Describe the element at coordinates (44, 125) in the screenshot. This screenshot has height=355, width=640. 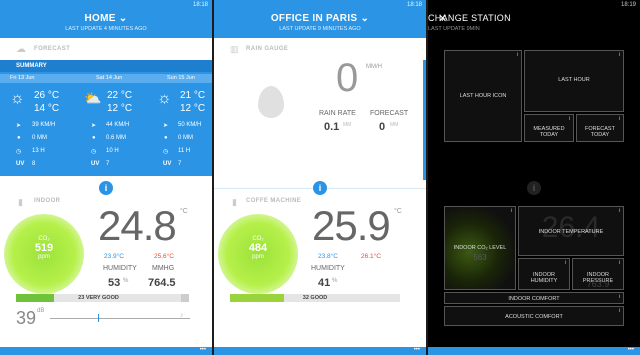
I see `forecast-wind: 39 KM/H` at that location.